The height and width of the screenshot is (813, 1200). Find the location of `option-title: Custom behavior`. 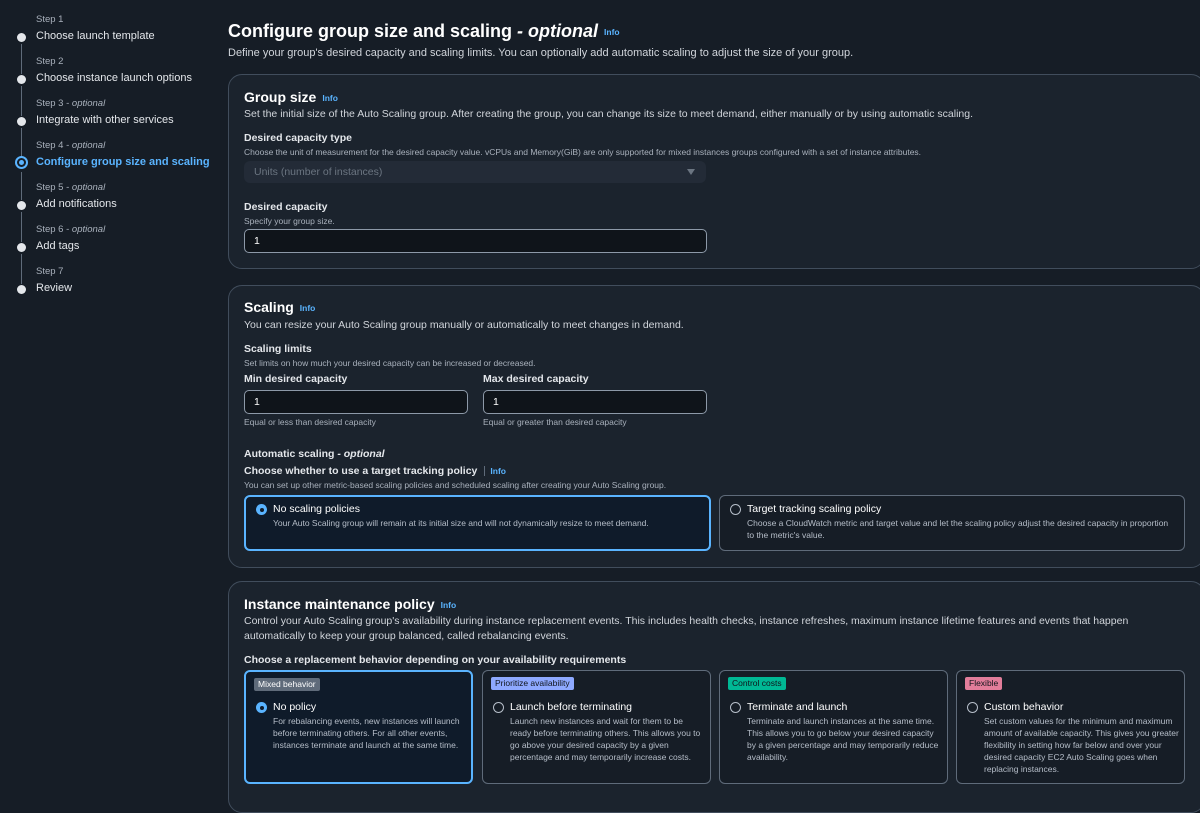

option-title: Custom behavior is located at coordinates (1024, 707).